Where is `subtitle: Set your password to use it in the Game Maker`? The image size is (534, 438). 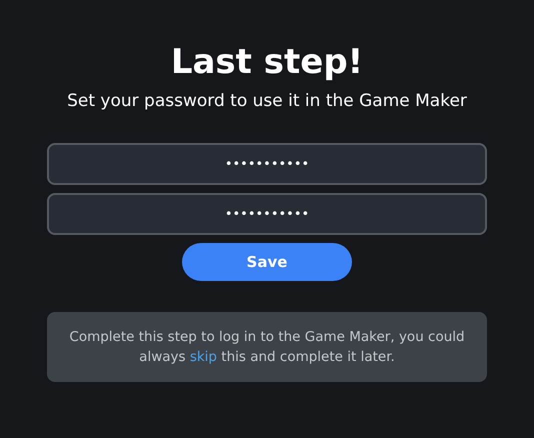
subtitle: Set your password to use it in the Game Maker is located at coordinates (267, 101).